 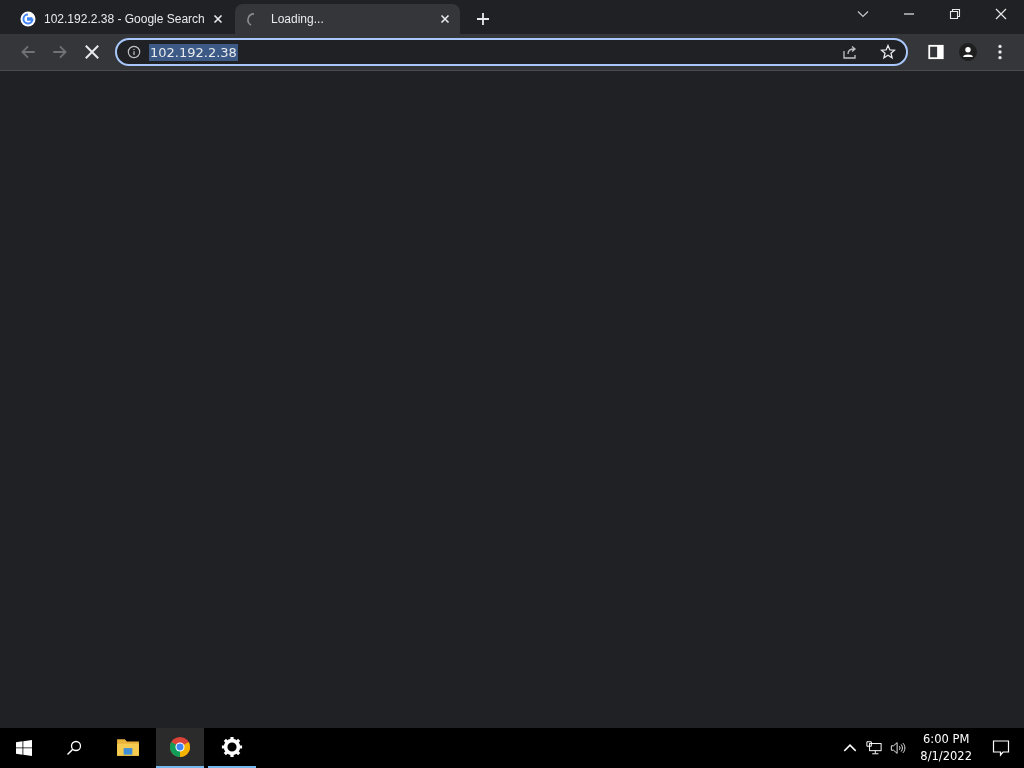 I want to click on taskbar-app, so click(x=180, y=748).